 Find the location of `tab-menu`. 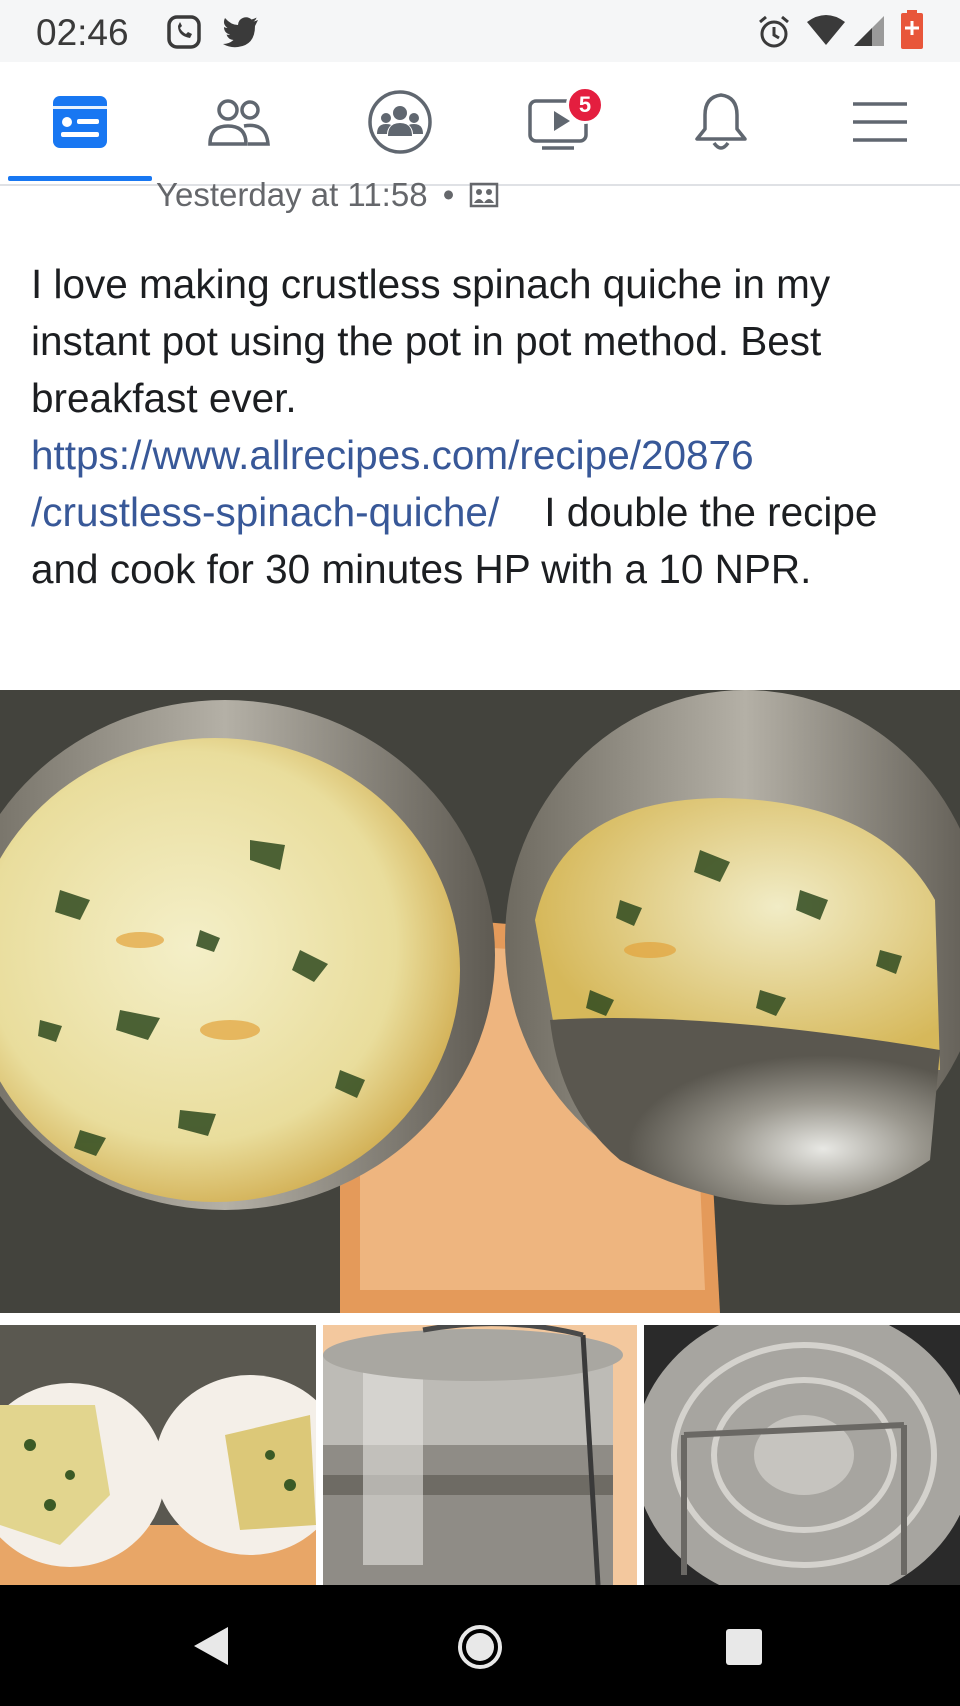

tab-menu is located at coordinates (880, 124).